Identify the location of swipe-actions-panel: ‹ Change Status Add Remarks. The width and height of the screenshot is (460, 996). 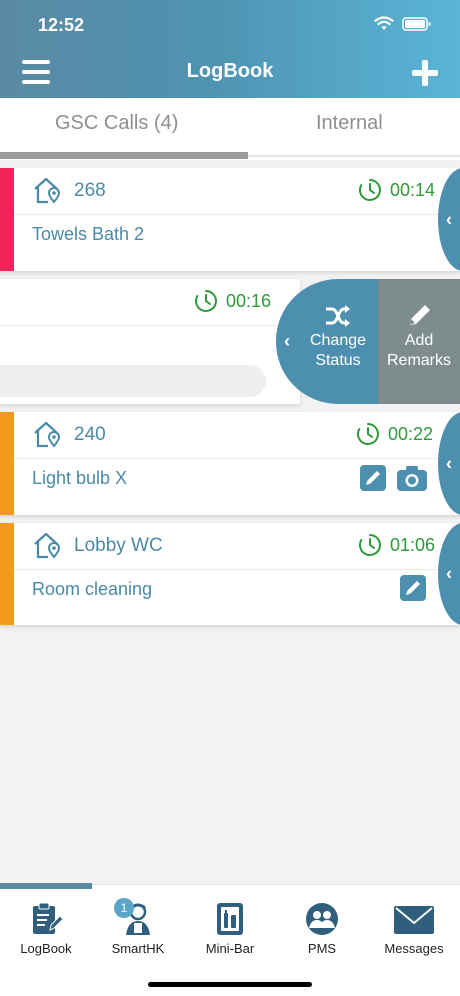
(368, 341).